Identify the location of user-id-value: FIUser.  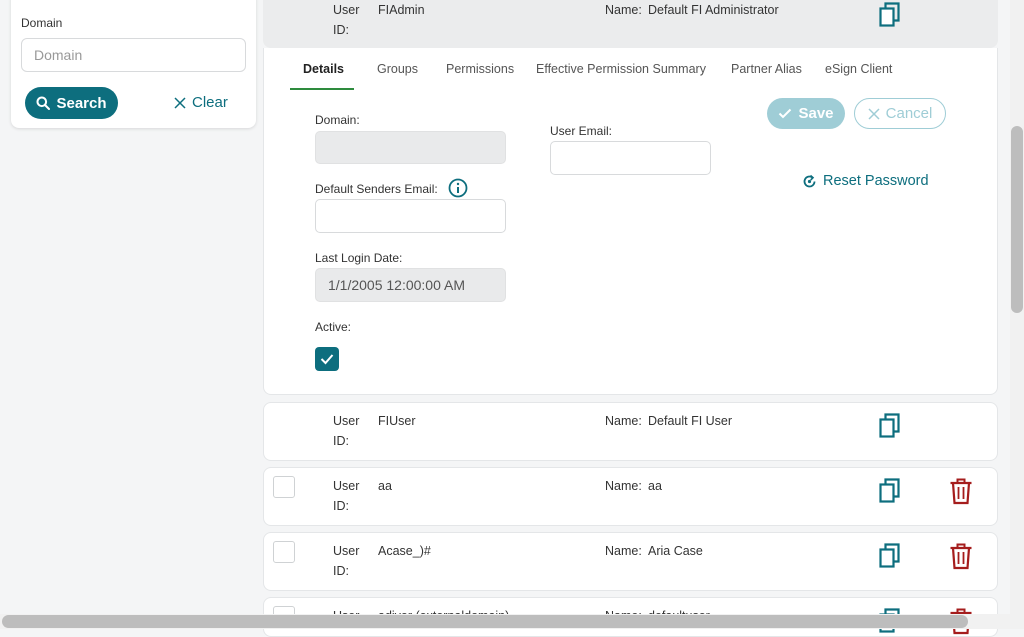
(397, 421).